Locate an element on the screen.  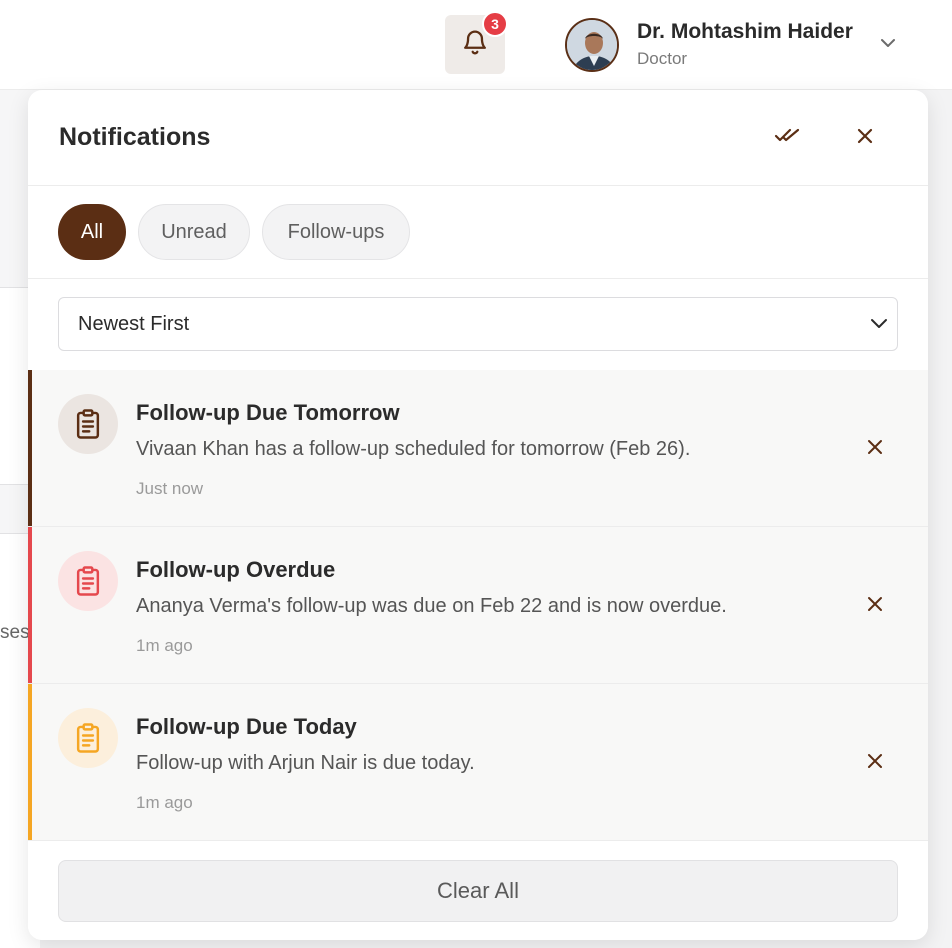
background-partial-text: ses is located at coordinates (15, 632).